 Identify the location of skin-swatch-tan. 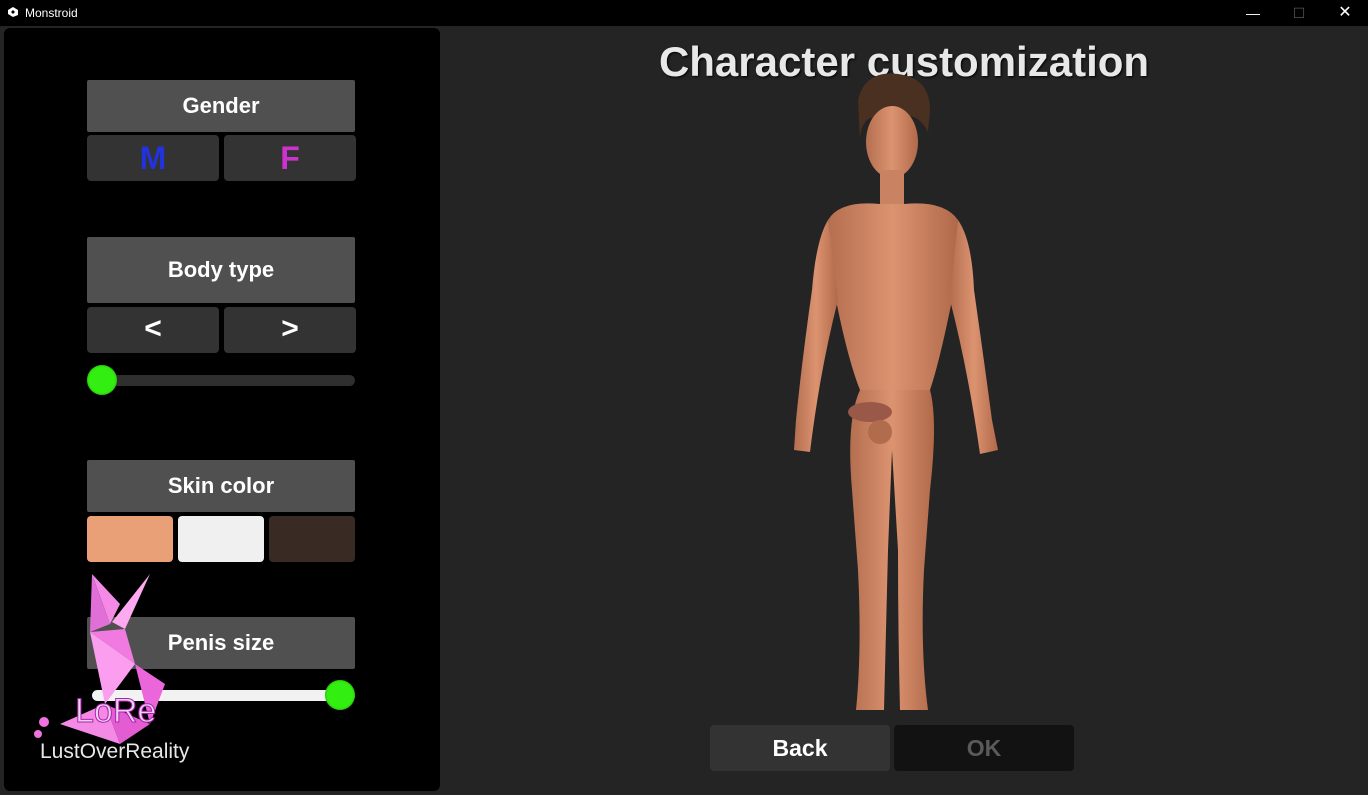
(130, 539).